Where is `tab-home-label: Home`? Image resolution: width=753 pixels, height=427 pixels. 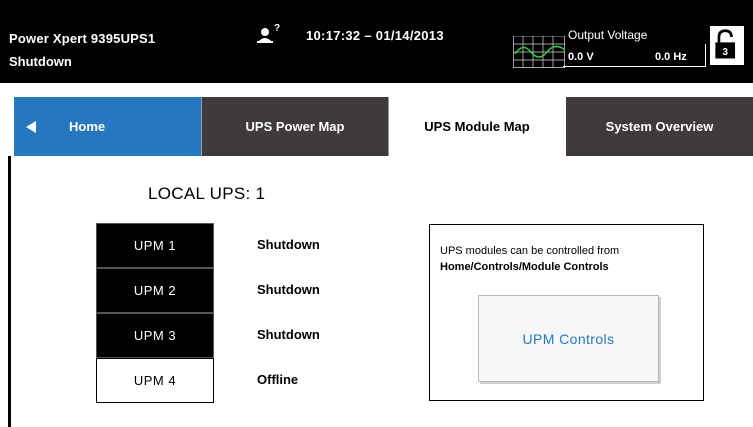
tab-home-label: Home is located at coordinates (87, 126).